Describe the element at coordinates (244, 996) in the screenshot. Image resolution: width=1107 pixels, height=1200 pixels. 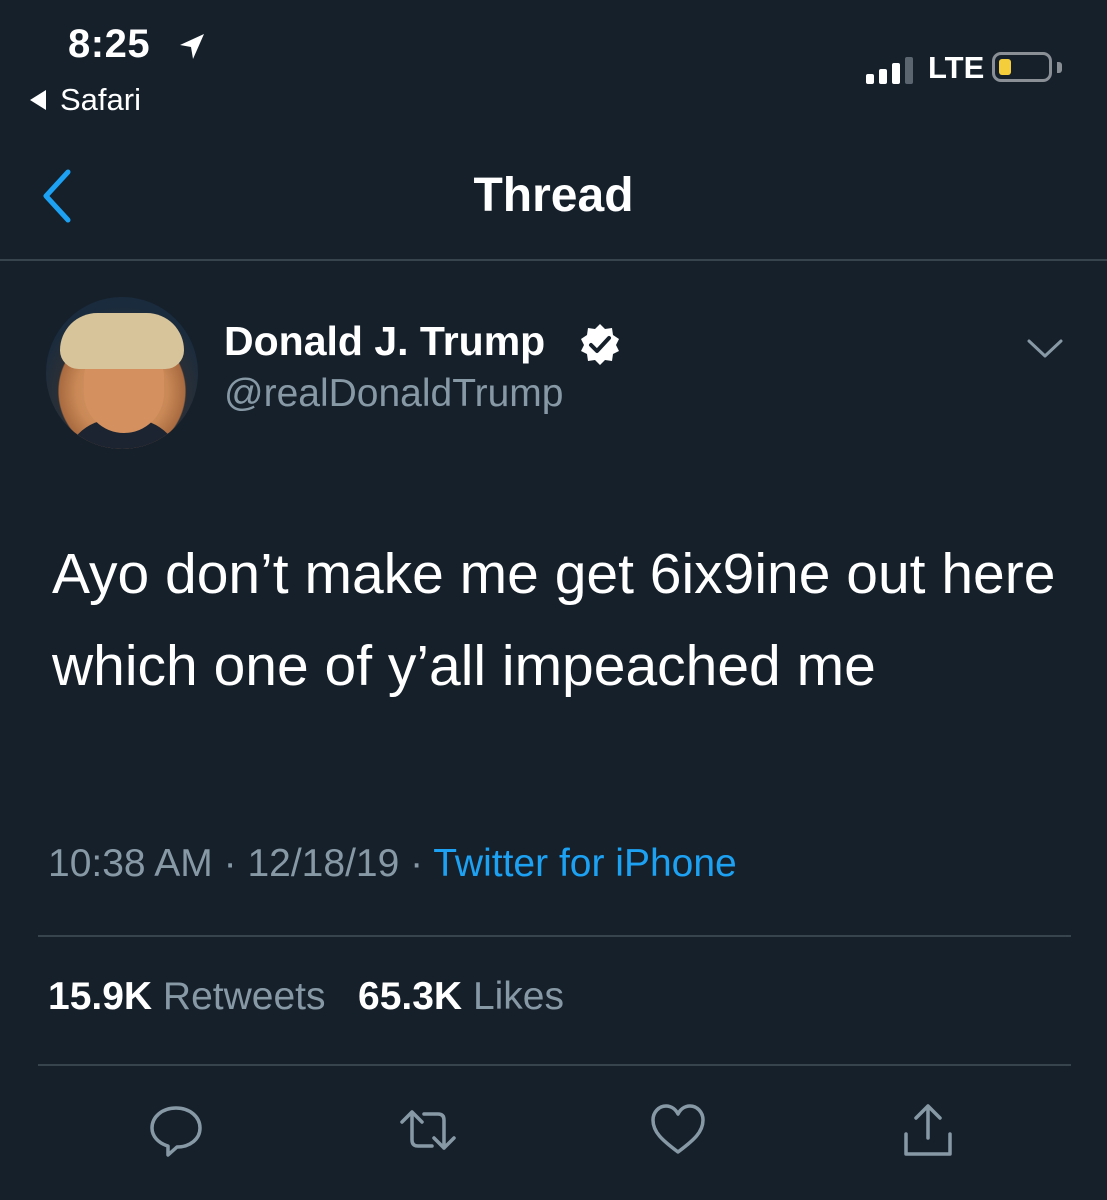
I see `retweets-label: Retweets` at that location.